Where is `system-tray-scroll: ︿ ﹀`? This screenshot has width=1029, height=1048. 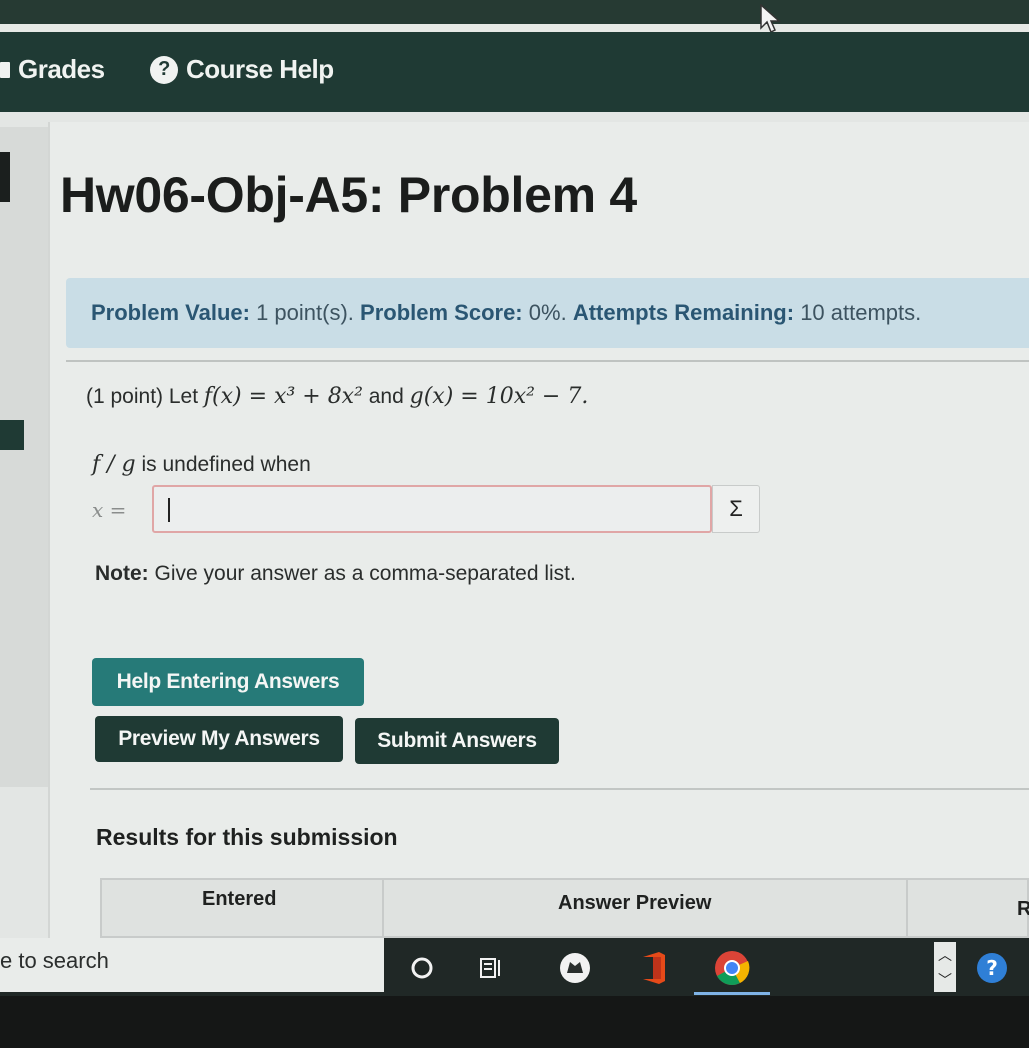
system-tray-scroll: ︿ ﹀ is located at coordinates (945, 967).